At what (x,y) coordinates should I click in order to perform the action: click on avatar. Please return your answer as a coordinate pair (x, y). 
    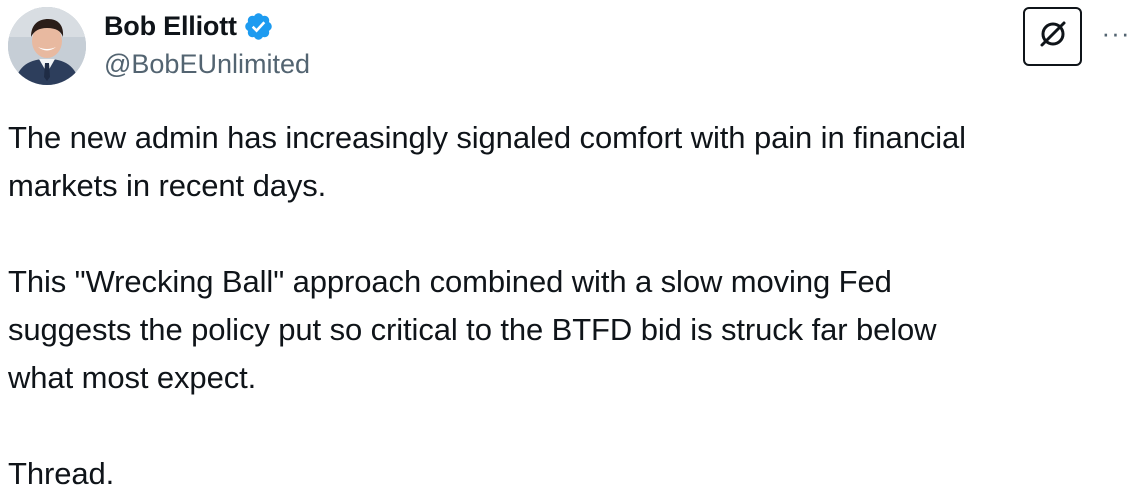
    Looking at the image, I should click on (47, 46).